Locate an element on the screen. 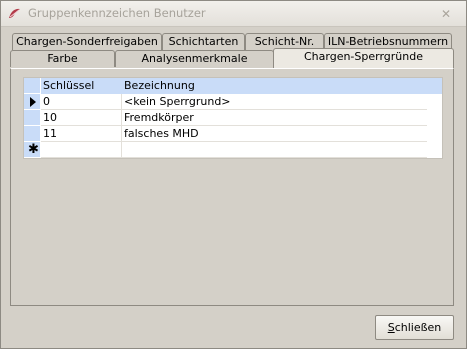  header-tail is located at coordinates (434, 86).